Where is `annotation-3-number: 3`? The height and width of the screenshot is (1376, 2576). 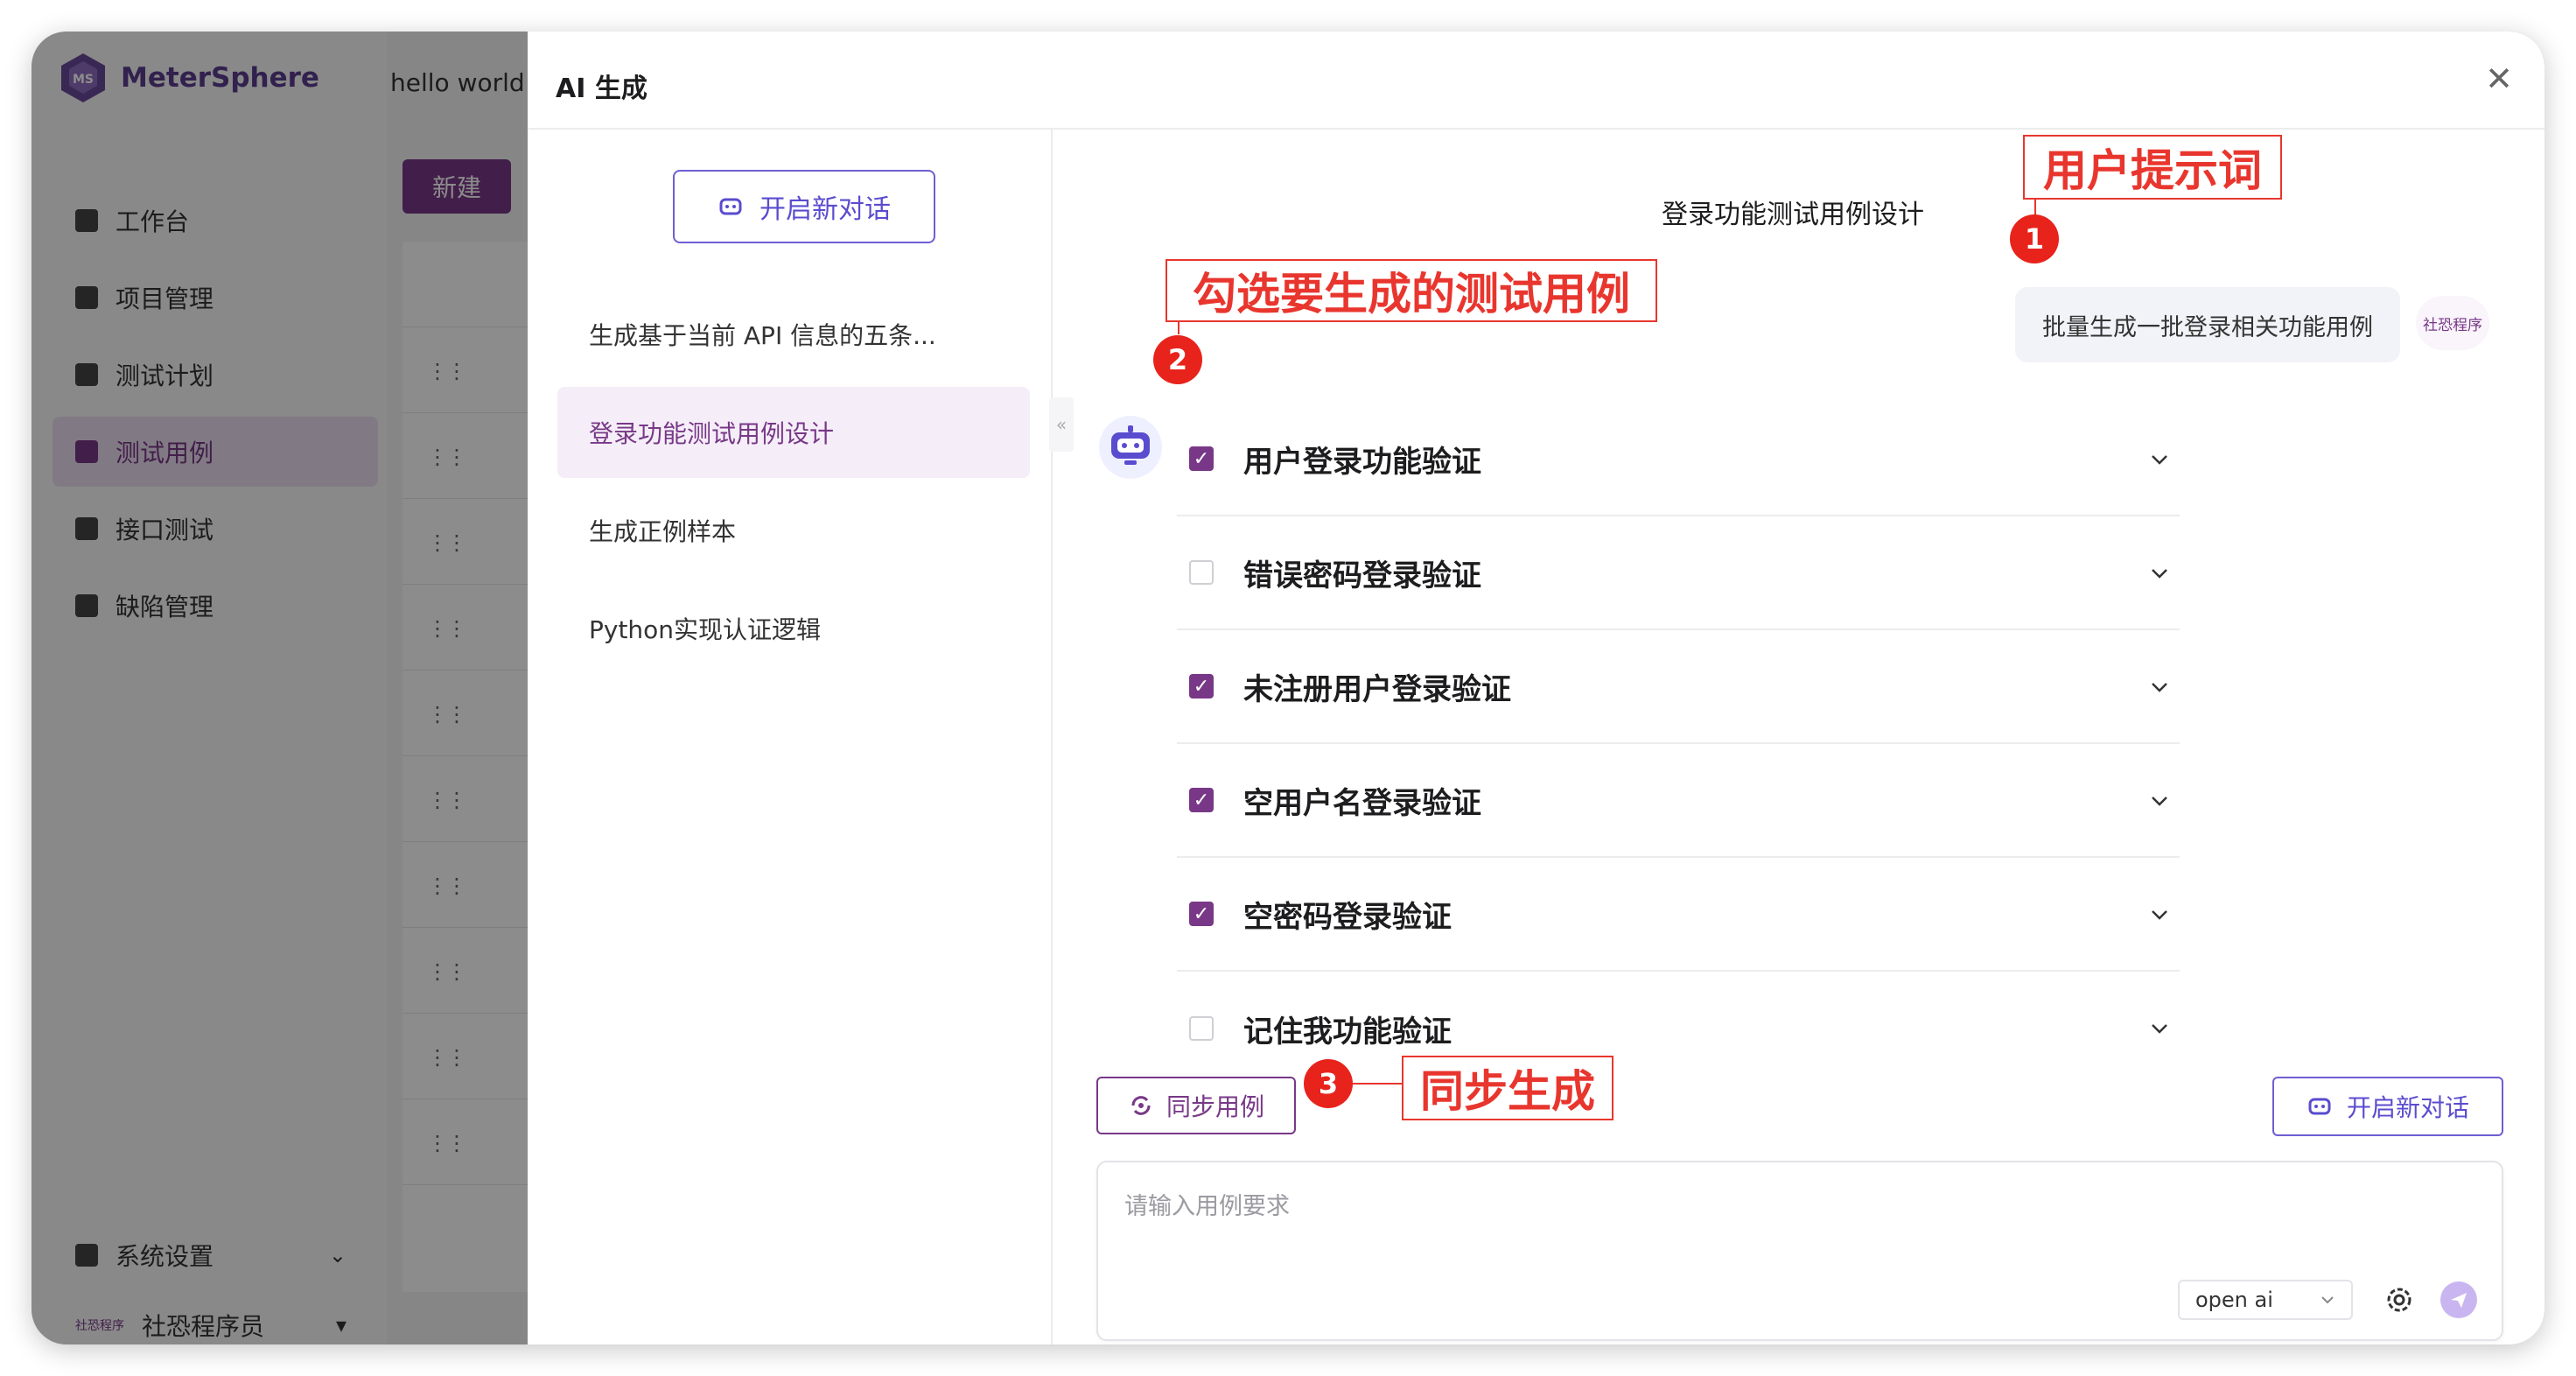 annotation-3-number: 3 is located at coordinates (1328, 1083).